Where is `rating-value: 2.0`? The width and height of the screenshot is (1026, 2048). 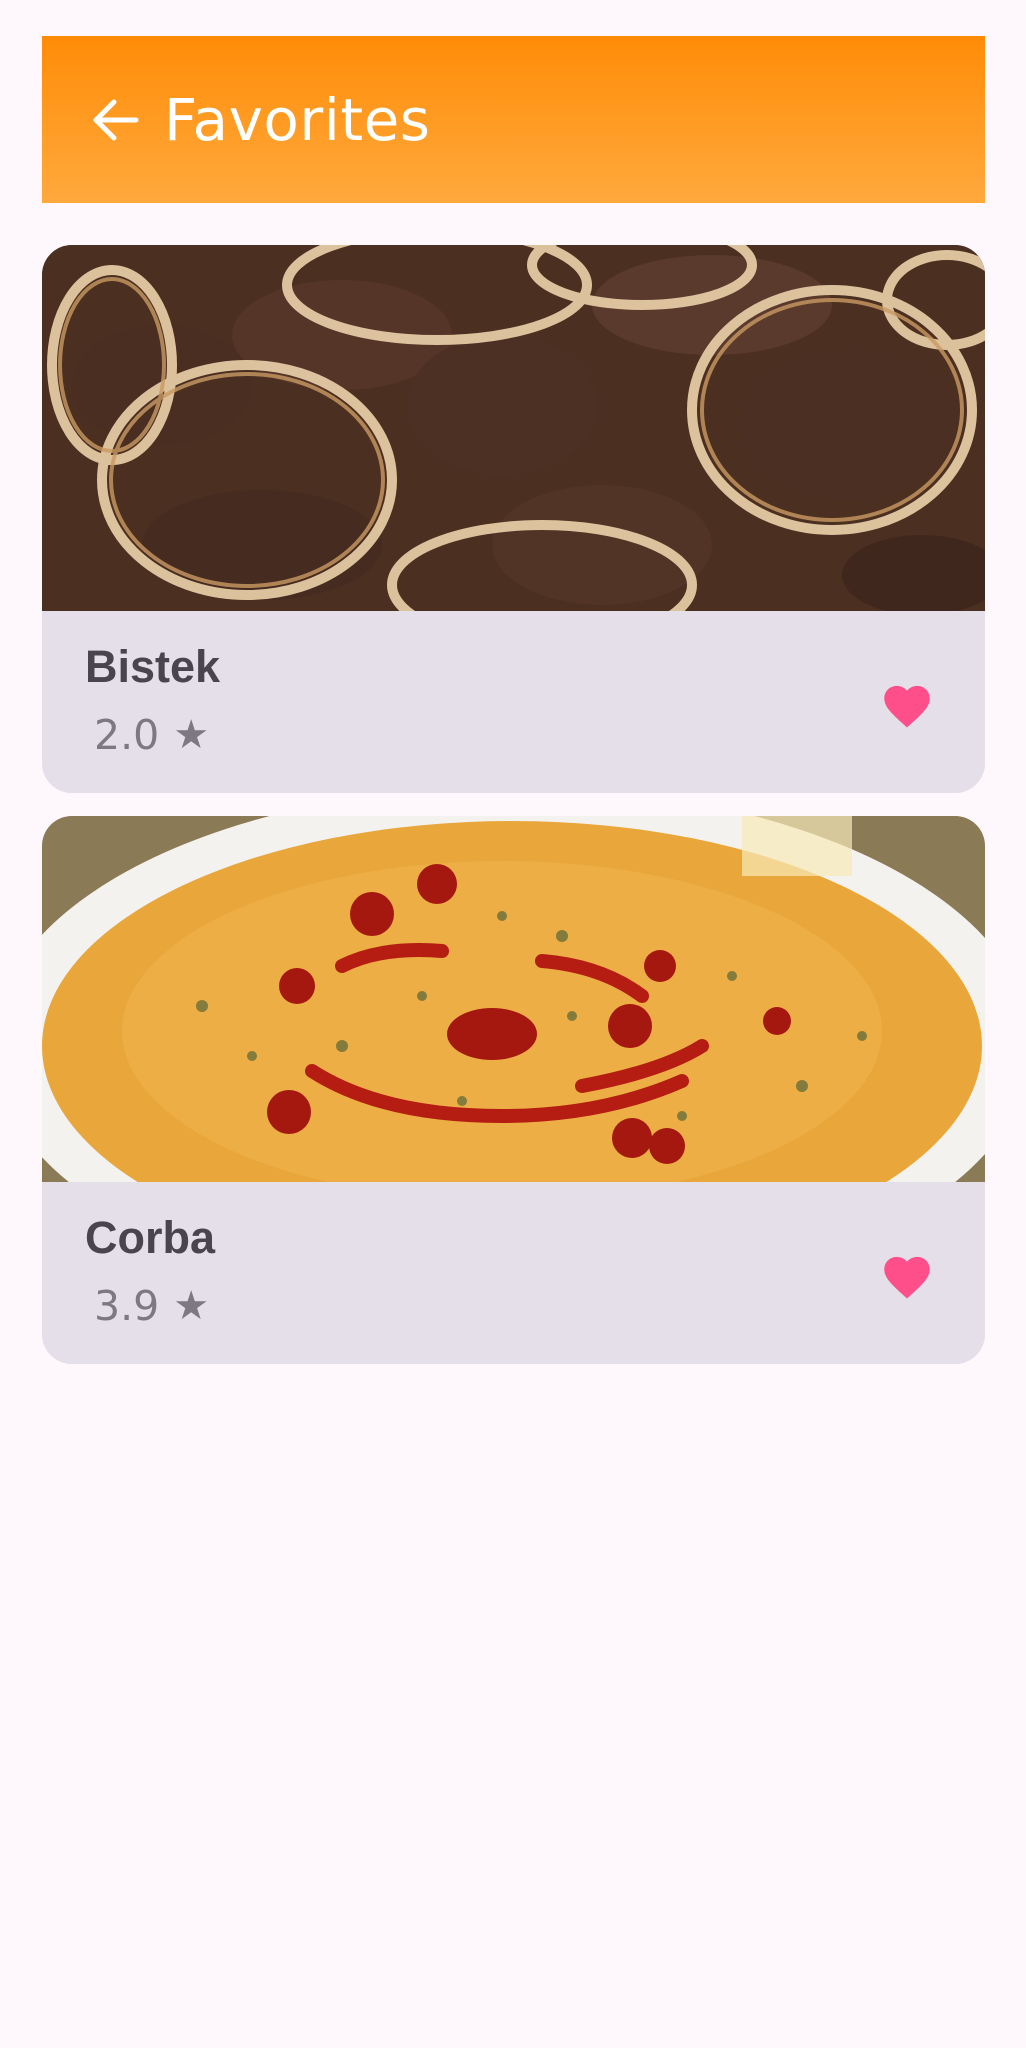 rating-value: 2.0 is located at coordinates (127, 735).